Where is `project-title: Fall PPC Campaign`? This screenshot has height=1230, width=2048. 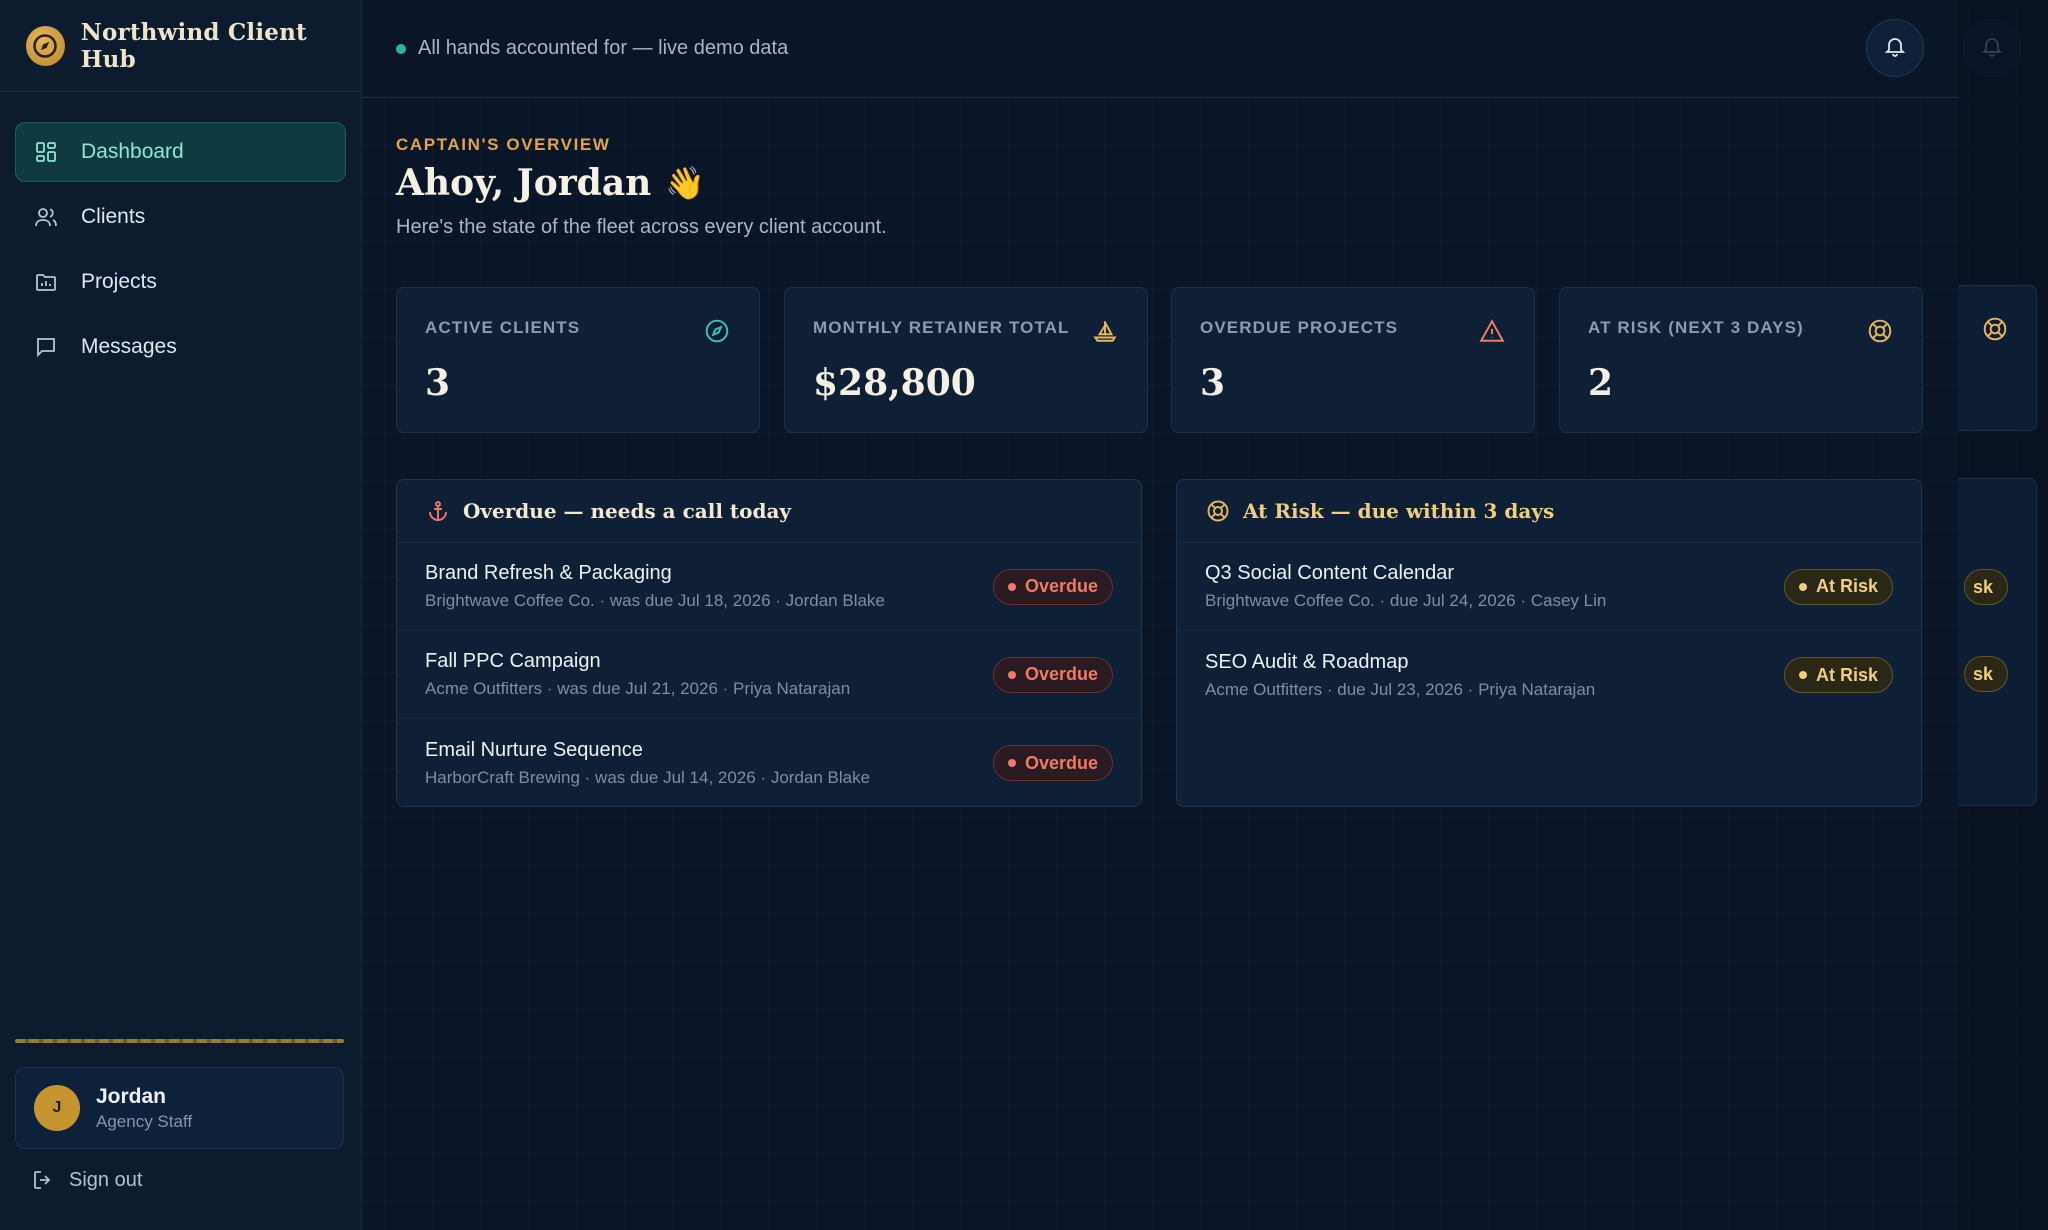
project-title: Fall PPC Campaign is located at coordinates (513, 661).